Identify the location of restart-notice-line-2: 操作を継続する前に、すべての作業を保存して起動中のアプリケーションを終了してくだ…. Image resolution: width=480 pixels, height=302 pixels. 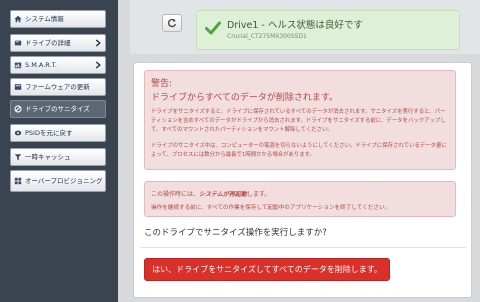
(271, 208).